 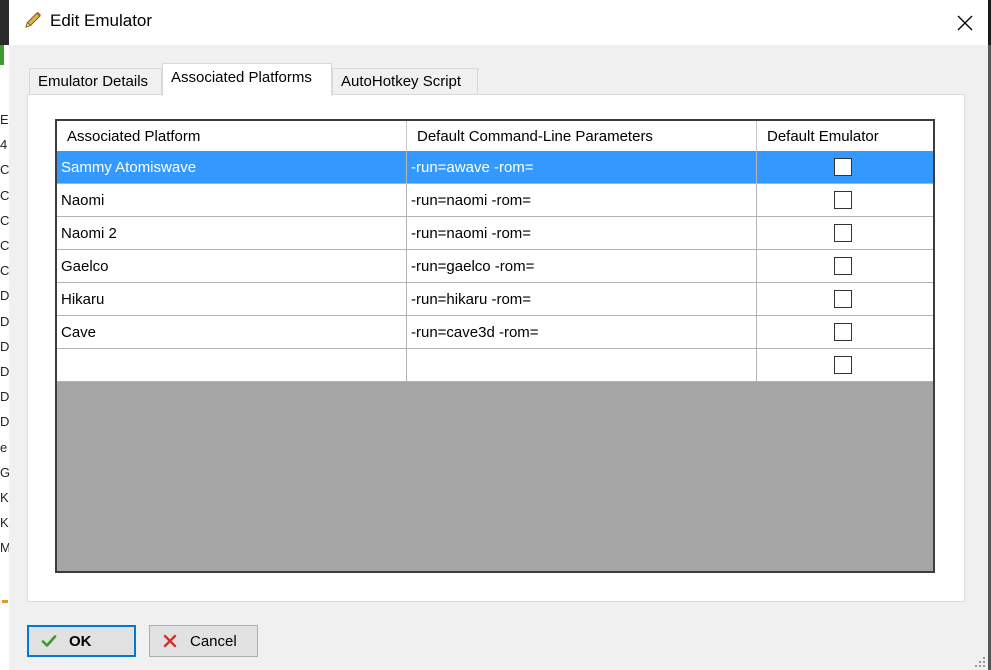 I want to click on close-icon, so click(x=965, y=22).